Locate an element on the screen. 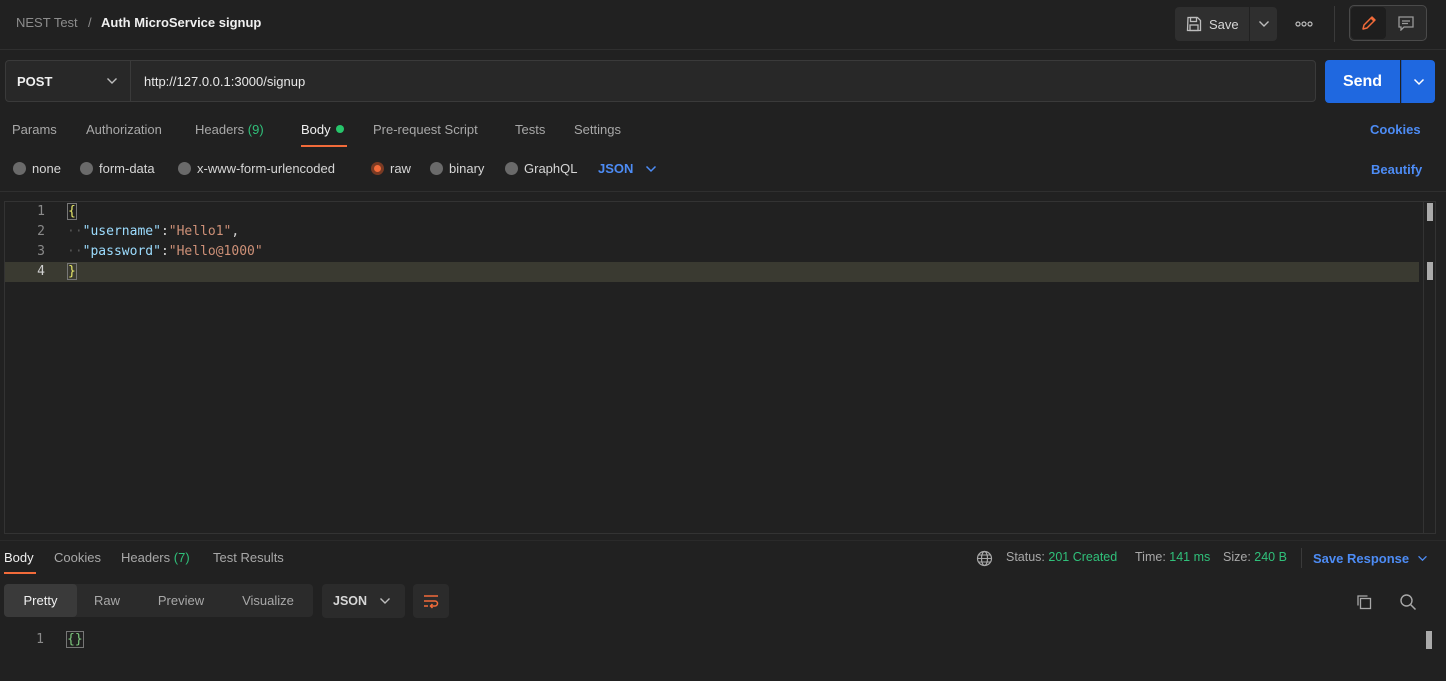 This screenshot has width=1446, height=681. send-options-button is located at coordinates (1418, 81).